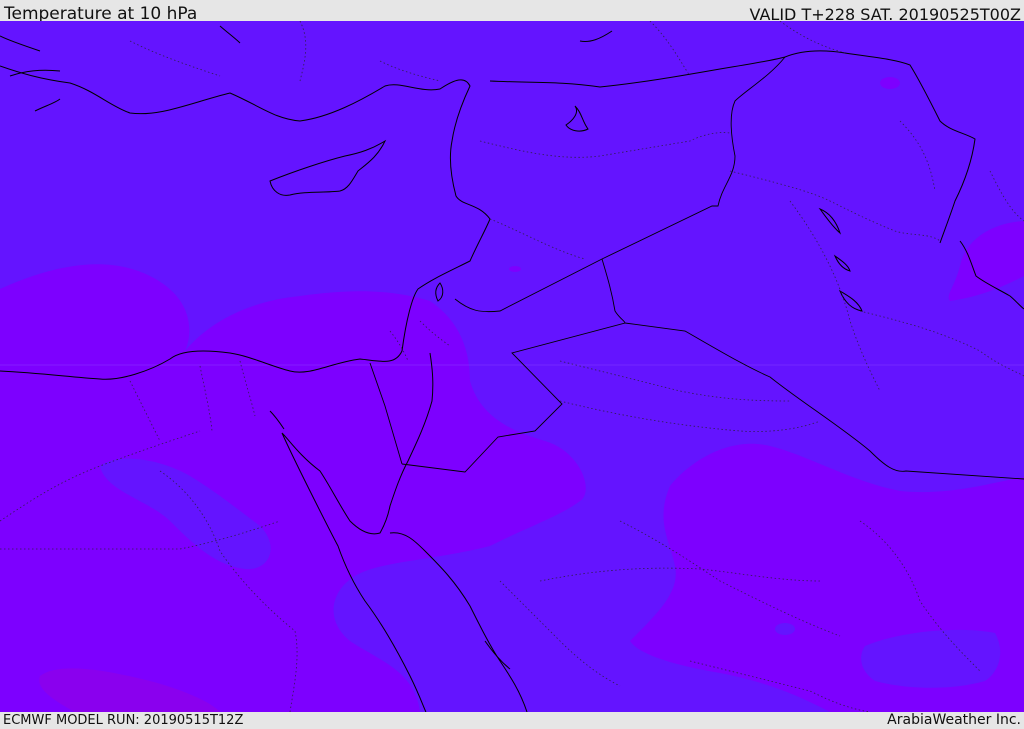 The height and width of the screenshot is (729, 1024). Describe the element at coordinates (515, 269) in the screenshot. I see `warm-spot-syria` at that location.